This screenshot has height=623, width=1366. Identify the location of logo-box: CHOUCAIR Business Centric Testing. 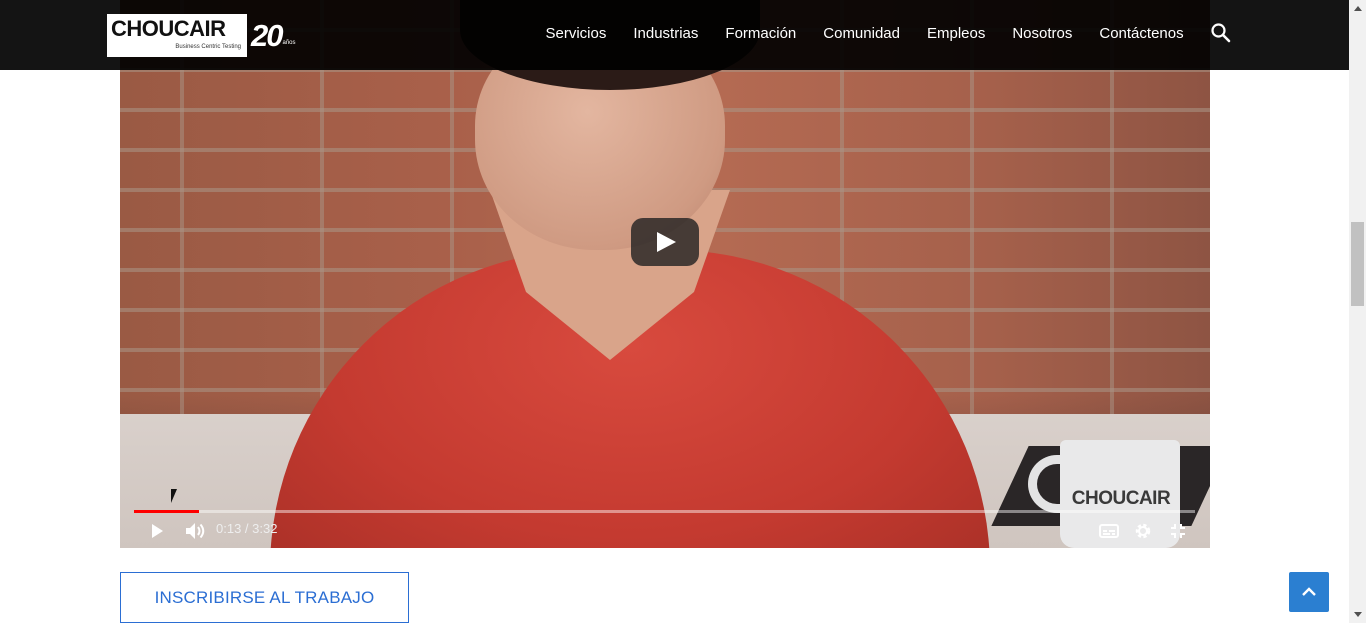
(177, 35).